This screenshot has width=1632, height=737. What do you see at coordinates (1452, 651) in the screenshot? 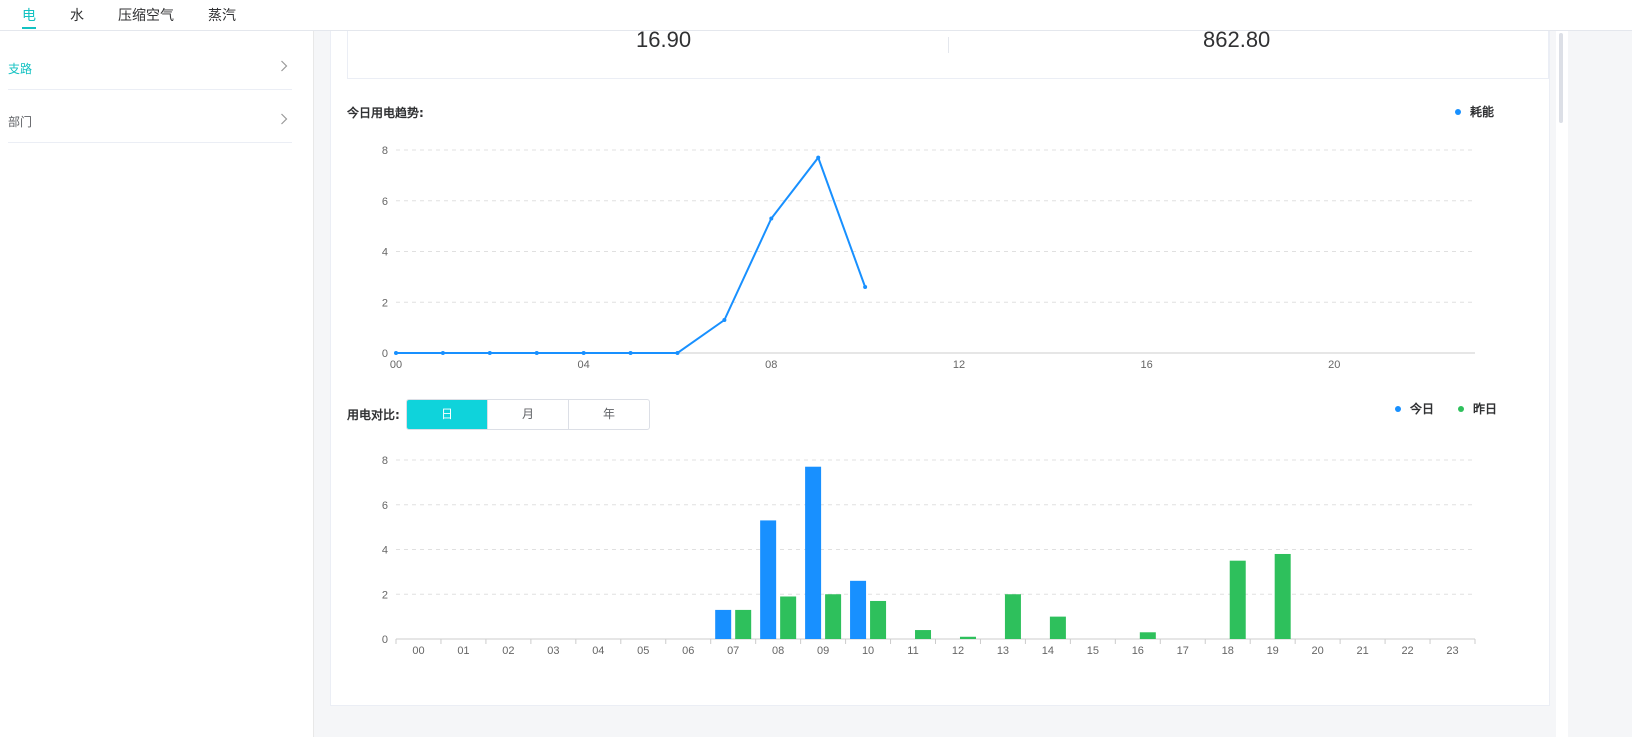
I see `x-tick-label: 23` at bounding box center [1452, 651].